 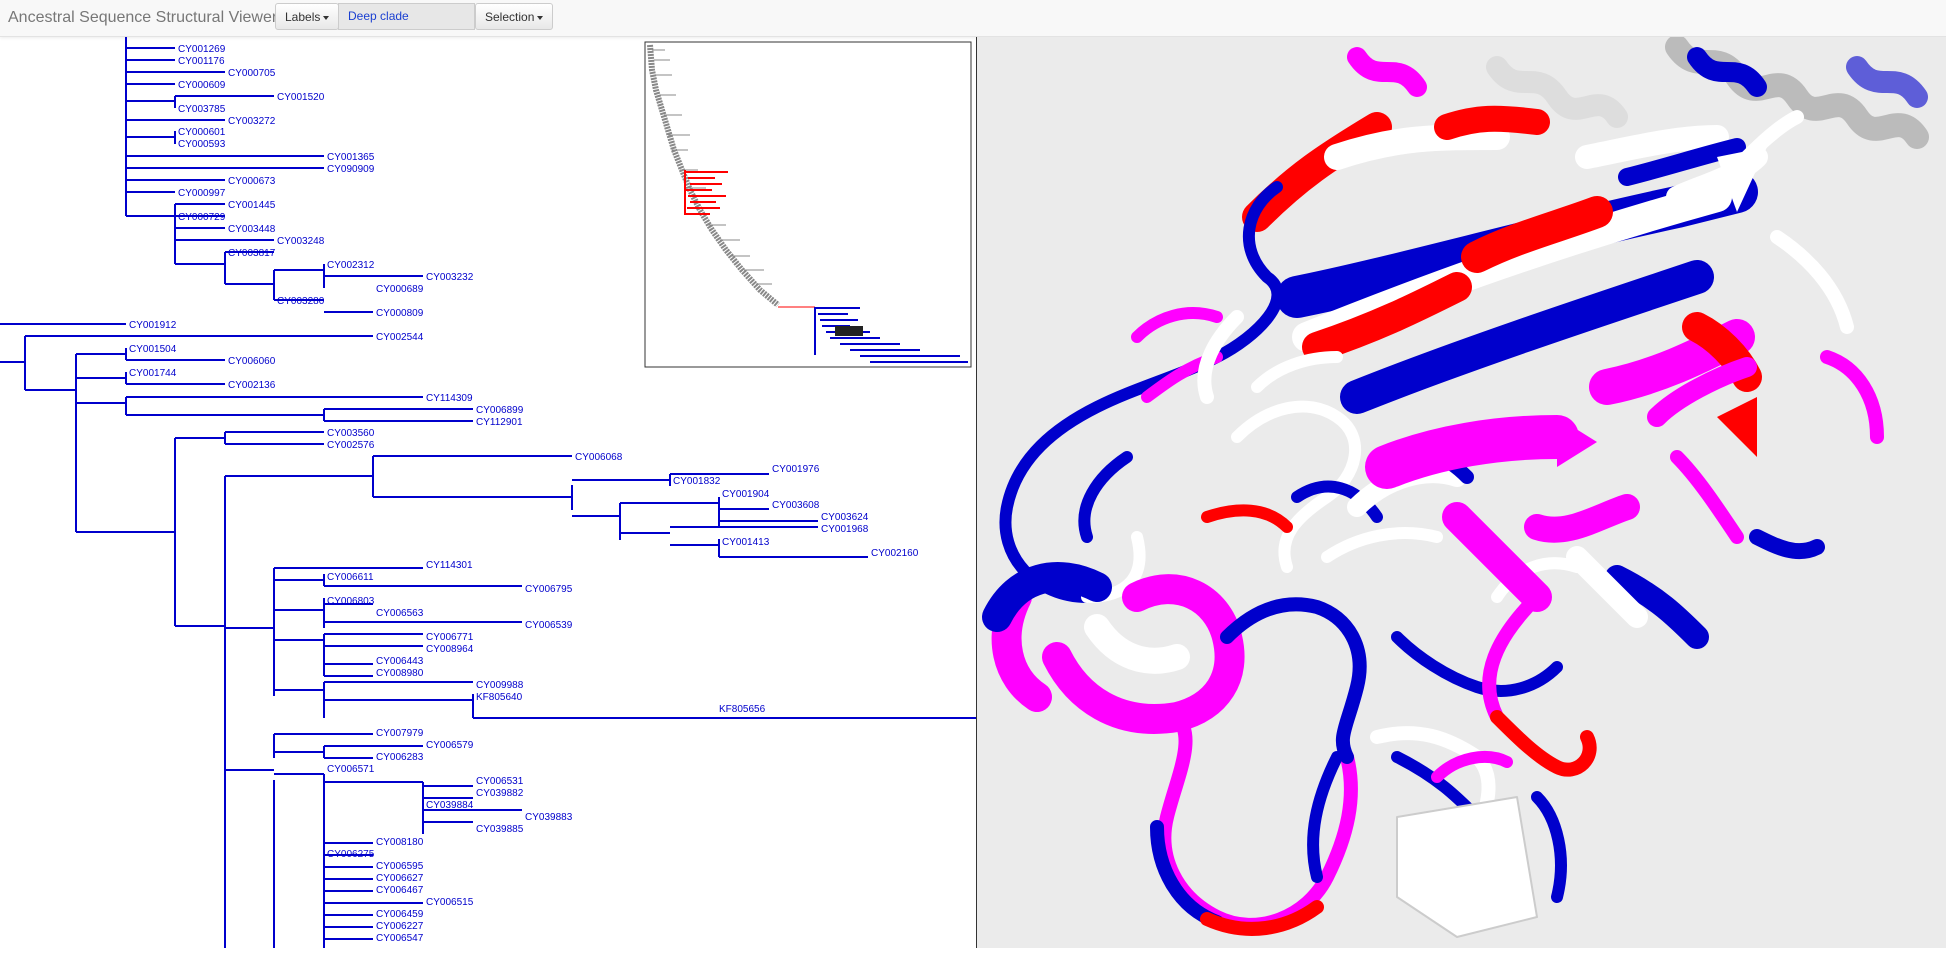 I want to click on leaf-label: CY001832, so click(x=697, y=481).